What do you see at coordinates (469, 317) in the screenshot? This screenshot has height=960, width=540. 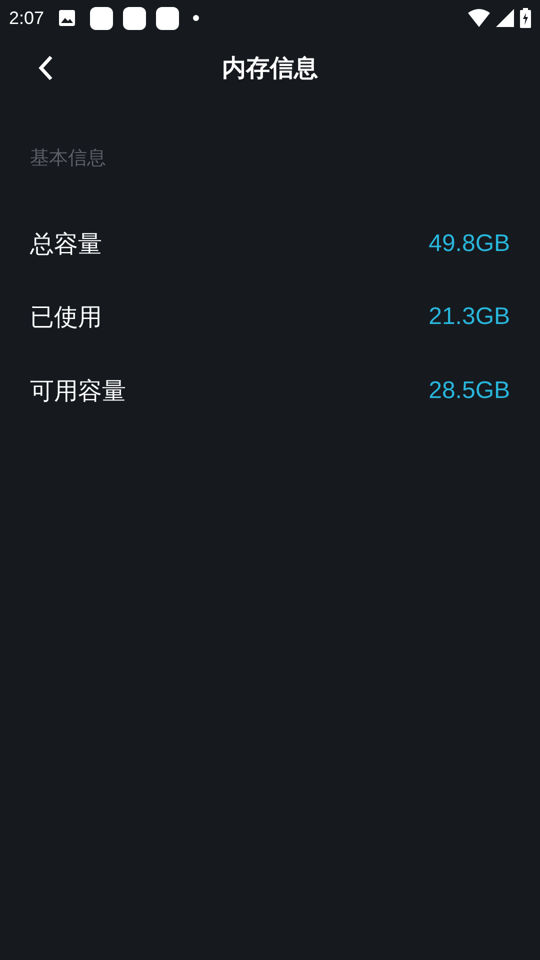 I see `info-value: 21.3GB` at bounding box center [469, 317].